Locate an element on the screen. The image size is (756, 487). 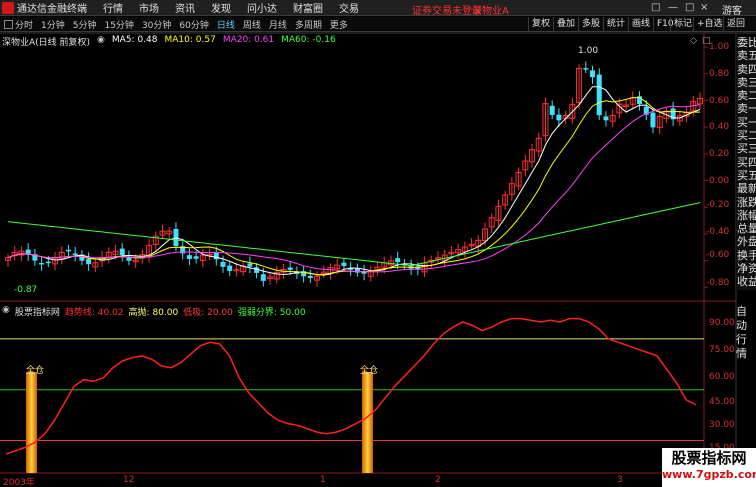
quote-field: 买五 is located at coordinates (746, 176).